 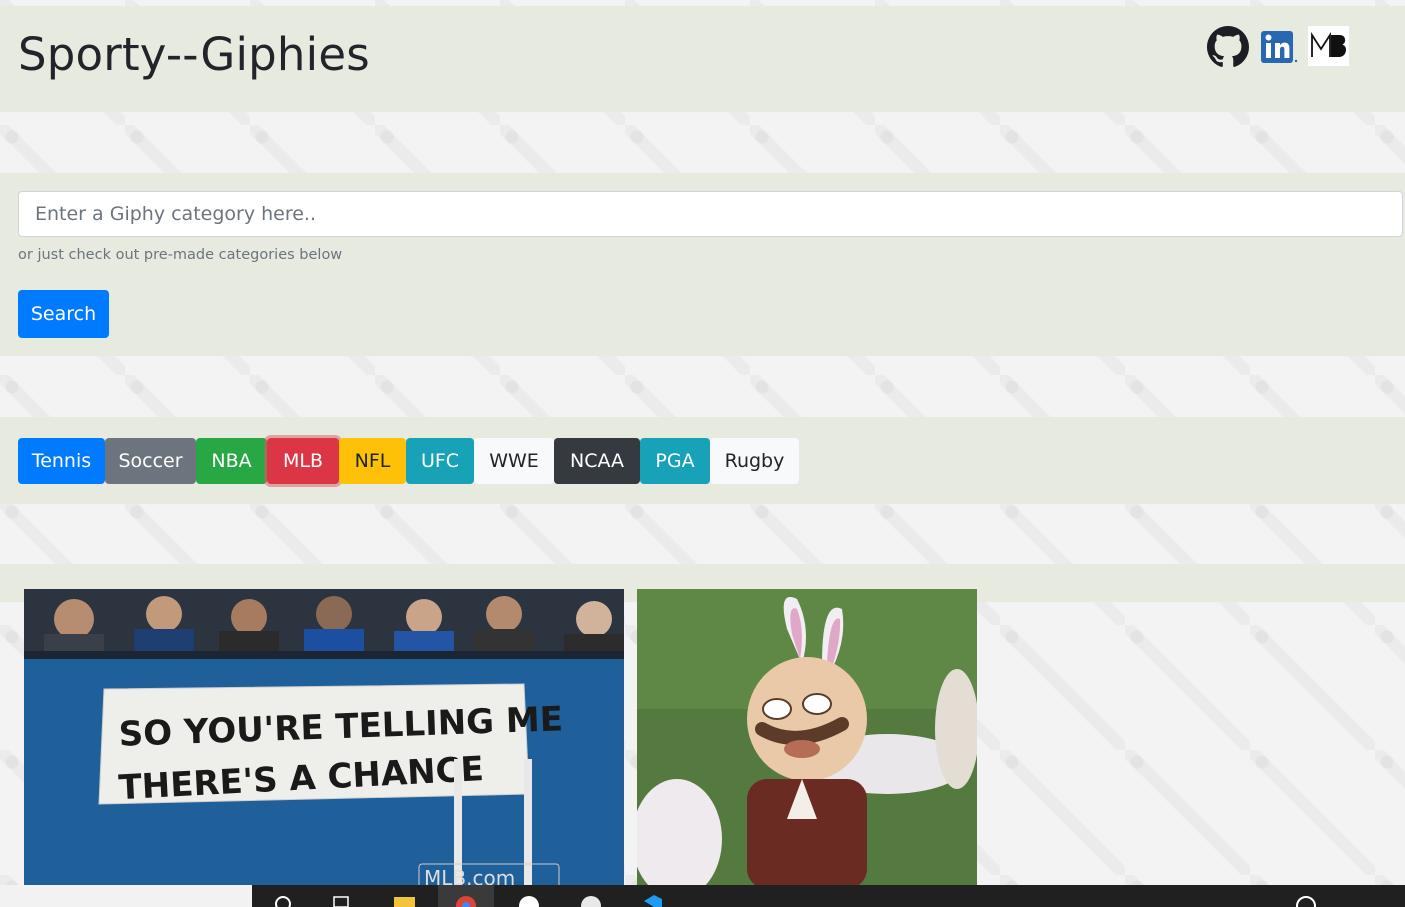 I want to click on file-explorer-icon, so click(x=404, y=900).